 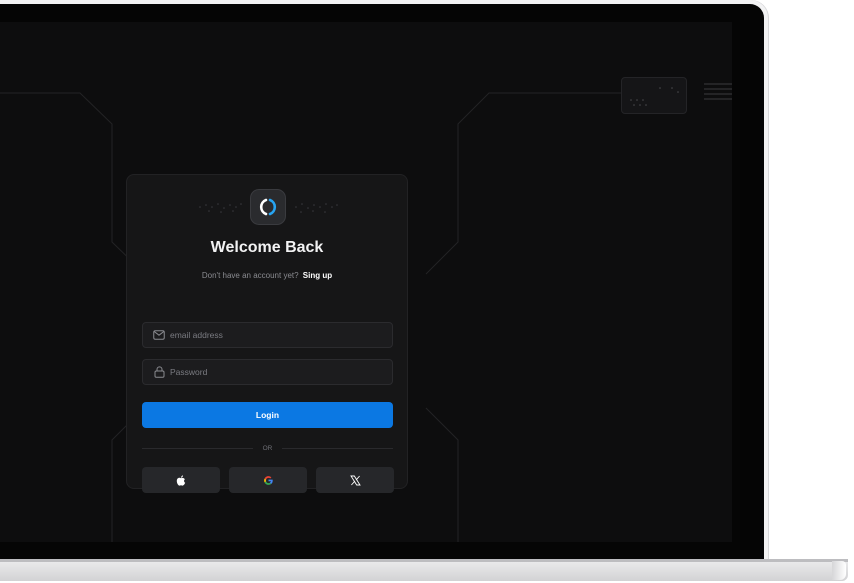 What do you see at coordinates (267, 247) in the screenshot?
I see `page-title: Welcome Back` at bounding box center [267, 247].